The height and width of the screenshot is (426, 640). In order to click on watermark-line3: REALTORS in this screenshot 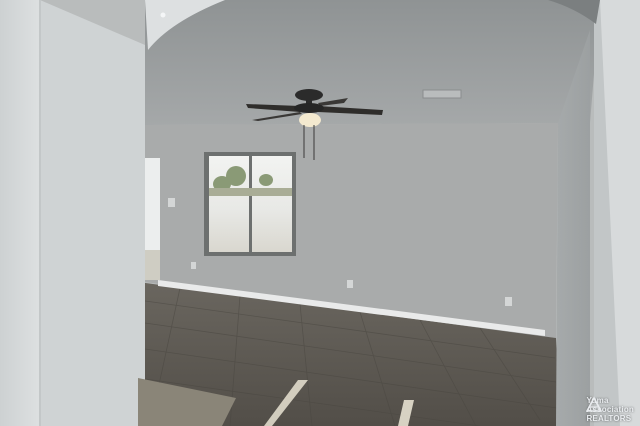, I will do `click(609, 418)`.